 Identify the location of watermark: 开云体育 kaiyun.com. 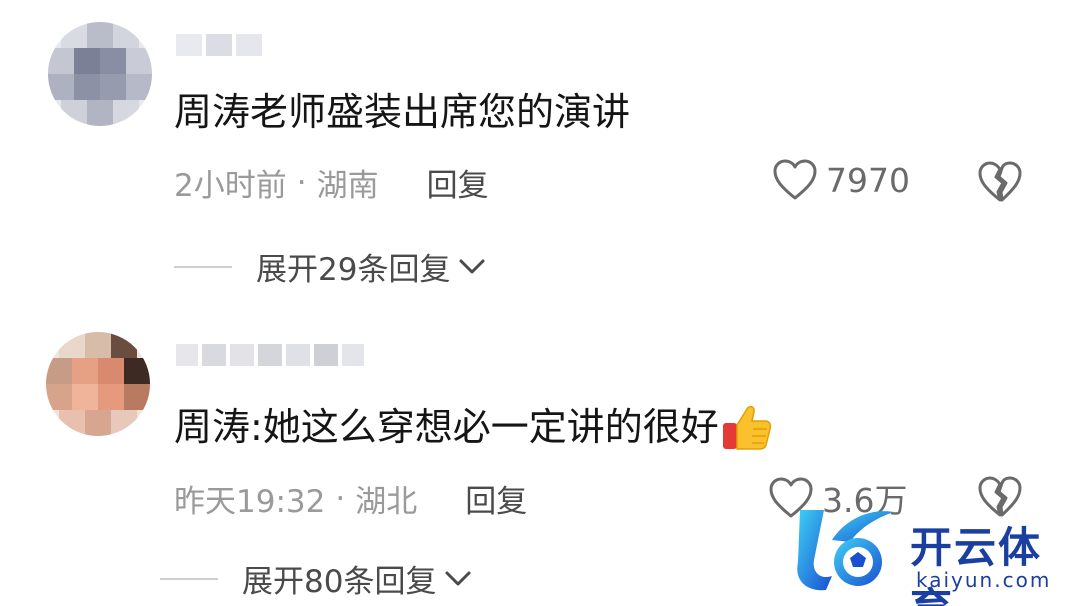
(935, 553).